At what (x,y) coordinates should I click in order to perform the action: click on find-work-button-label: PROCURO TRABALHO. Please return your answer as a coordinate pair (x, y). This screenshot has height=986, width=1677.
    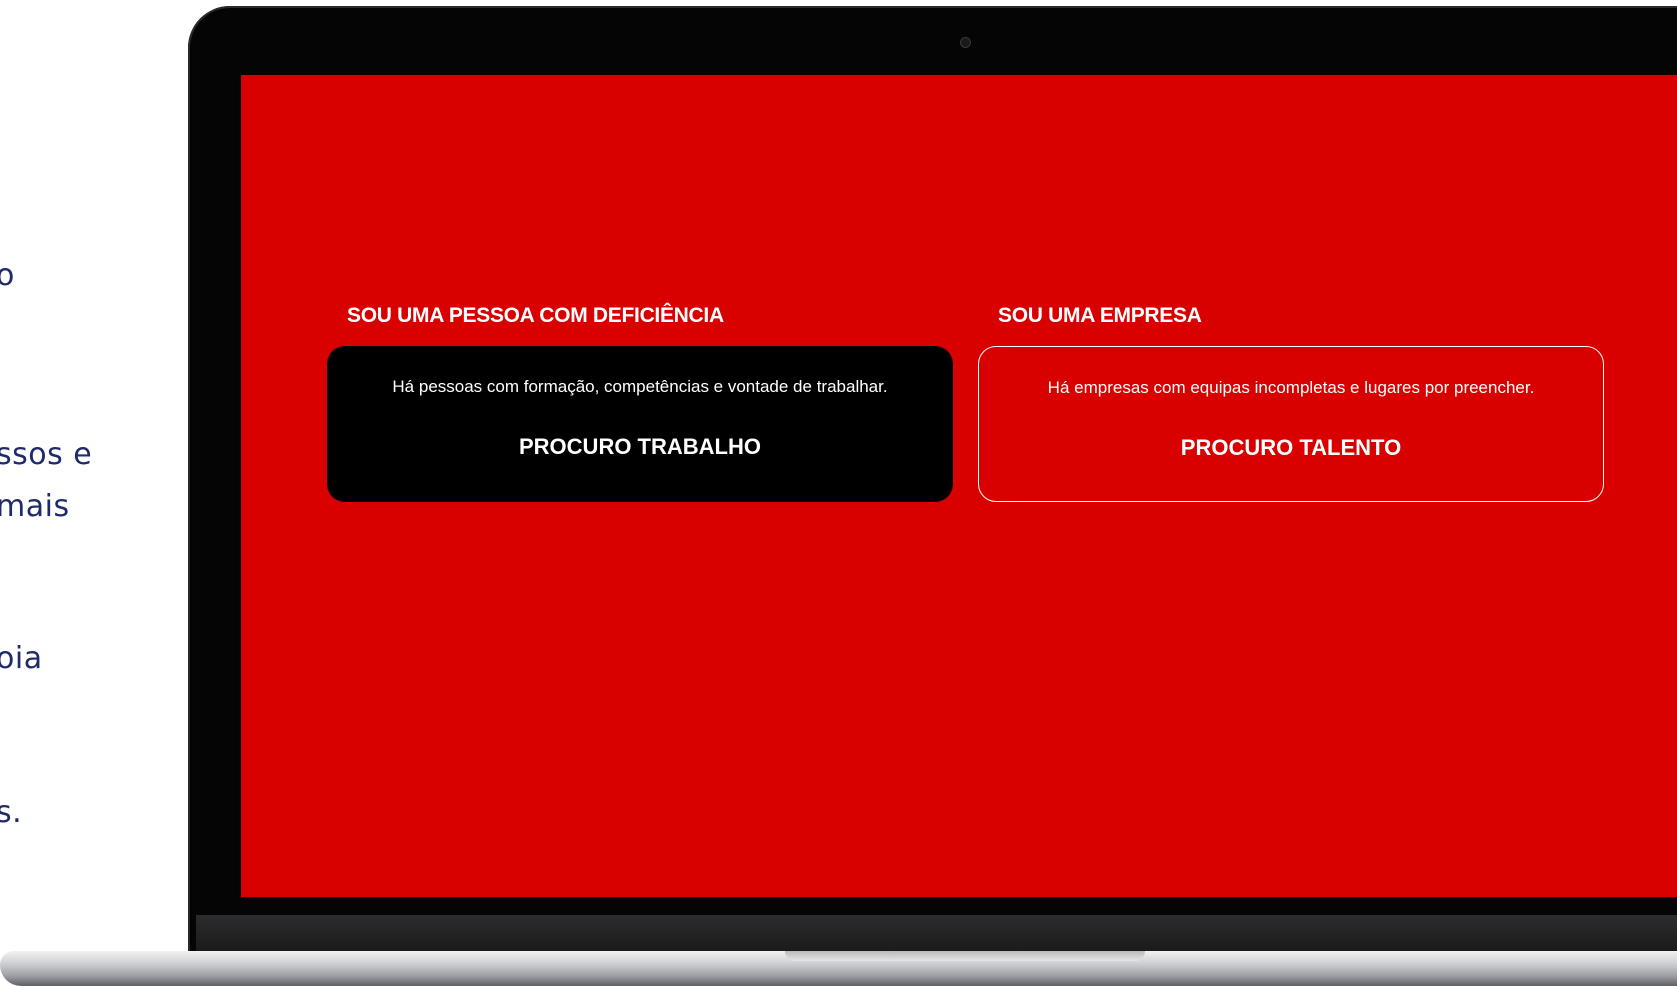
    Looking at the image, I should click on (640, 446).